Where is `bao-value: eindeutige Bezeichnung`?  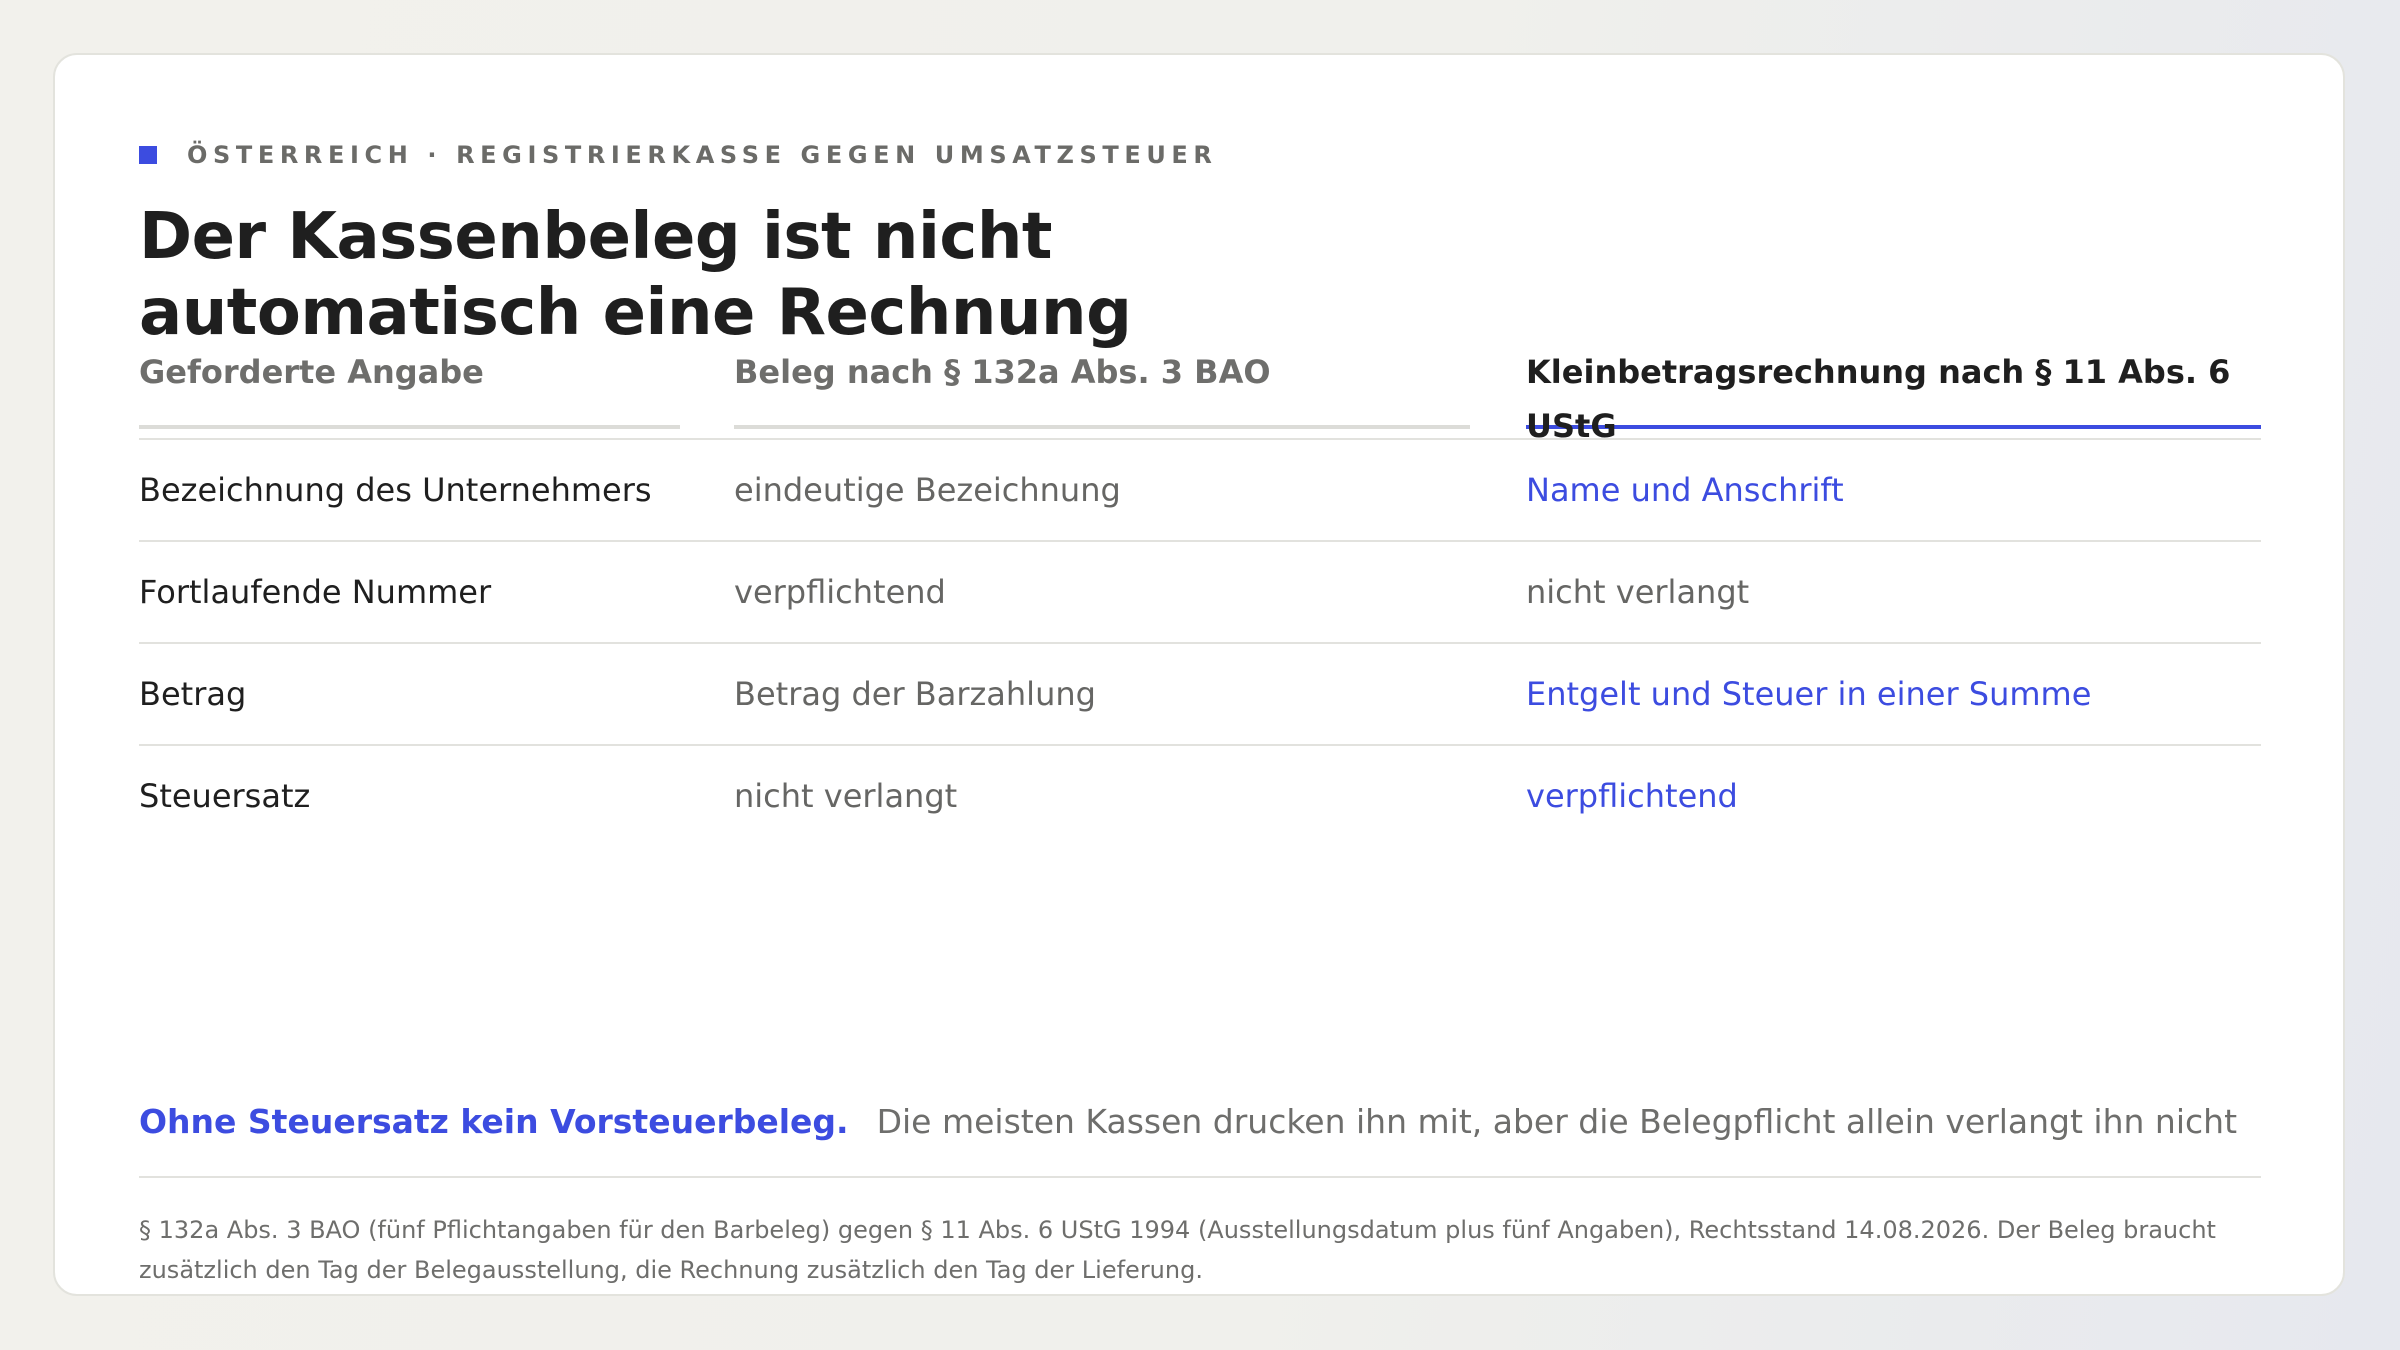
bao-value: eindeutige Bezeichnung is located at coordinates (927, 490).